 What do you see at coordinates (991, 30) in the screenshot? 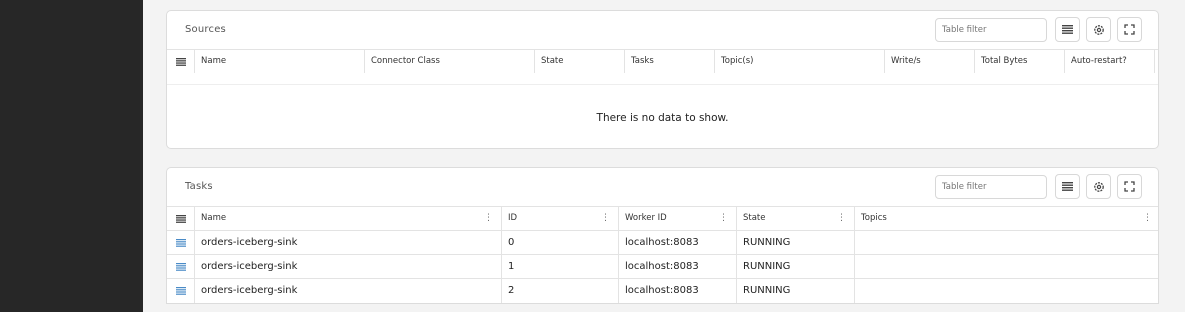
I see `sources-table-filter-input` at bounding box center [991, 30].